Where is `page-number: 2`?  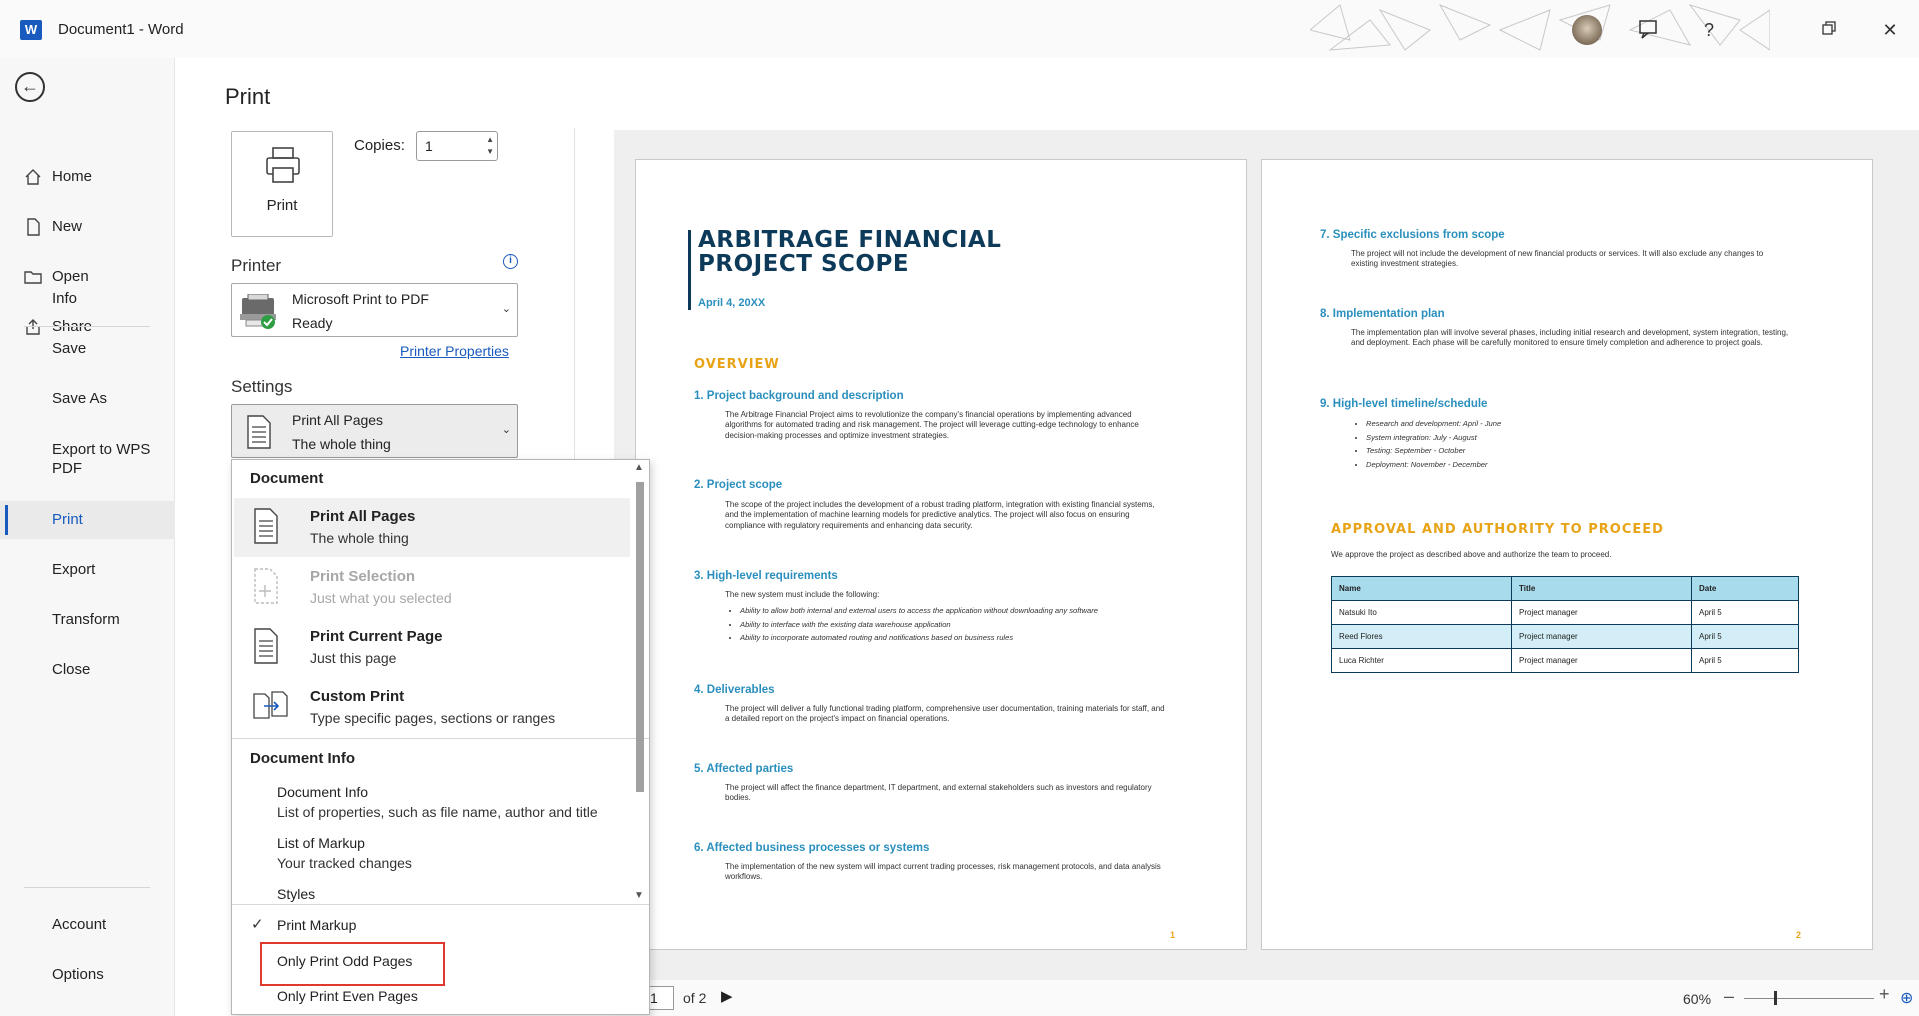
page-number: 2 is located at coordinates (1799, 935).